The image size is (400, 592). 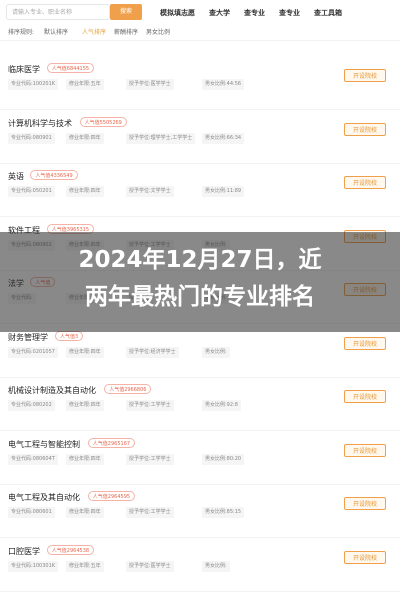 What do you see at coordinates (128, 389) in the screenshot?
I see `popularity-badge: 人气值2966806` at bounding box center [128, 389].